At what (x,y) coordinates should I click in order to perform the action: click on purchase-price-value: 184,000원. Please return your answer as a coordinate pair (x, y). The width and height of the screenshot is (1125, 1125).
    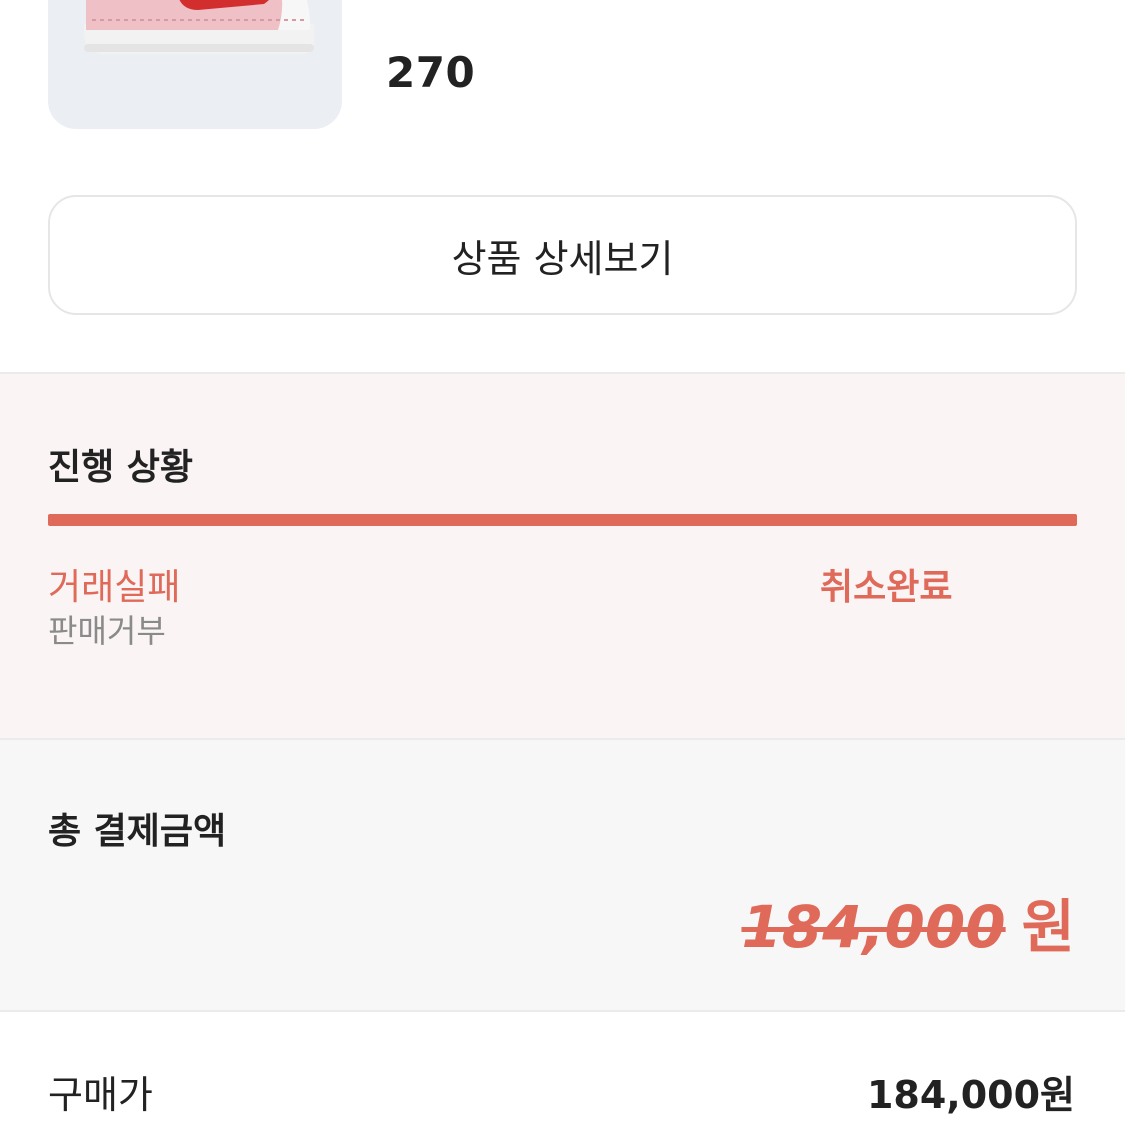
    Looking at the image, I should click on (970, 1095).